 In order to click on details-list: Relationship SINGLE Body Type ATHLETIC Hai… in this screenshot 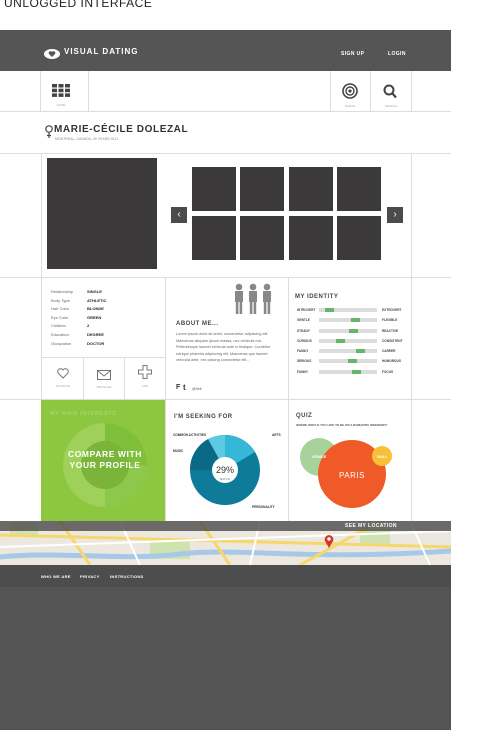, I will do `click(106, 319)`.